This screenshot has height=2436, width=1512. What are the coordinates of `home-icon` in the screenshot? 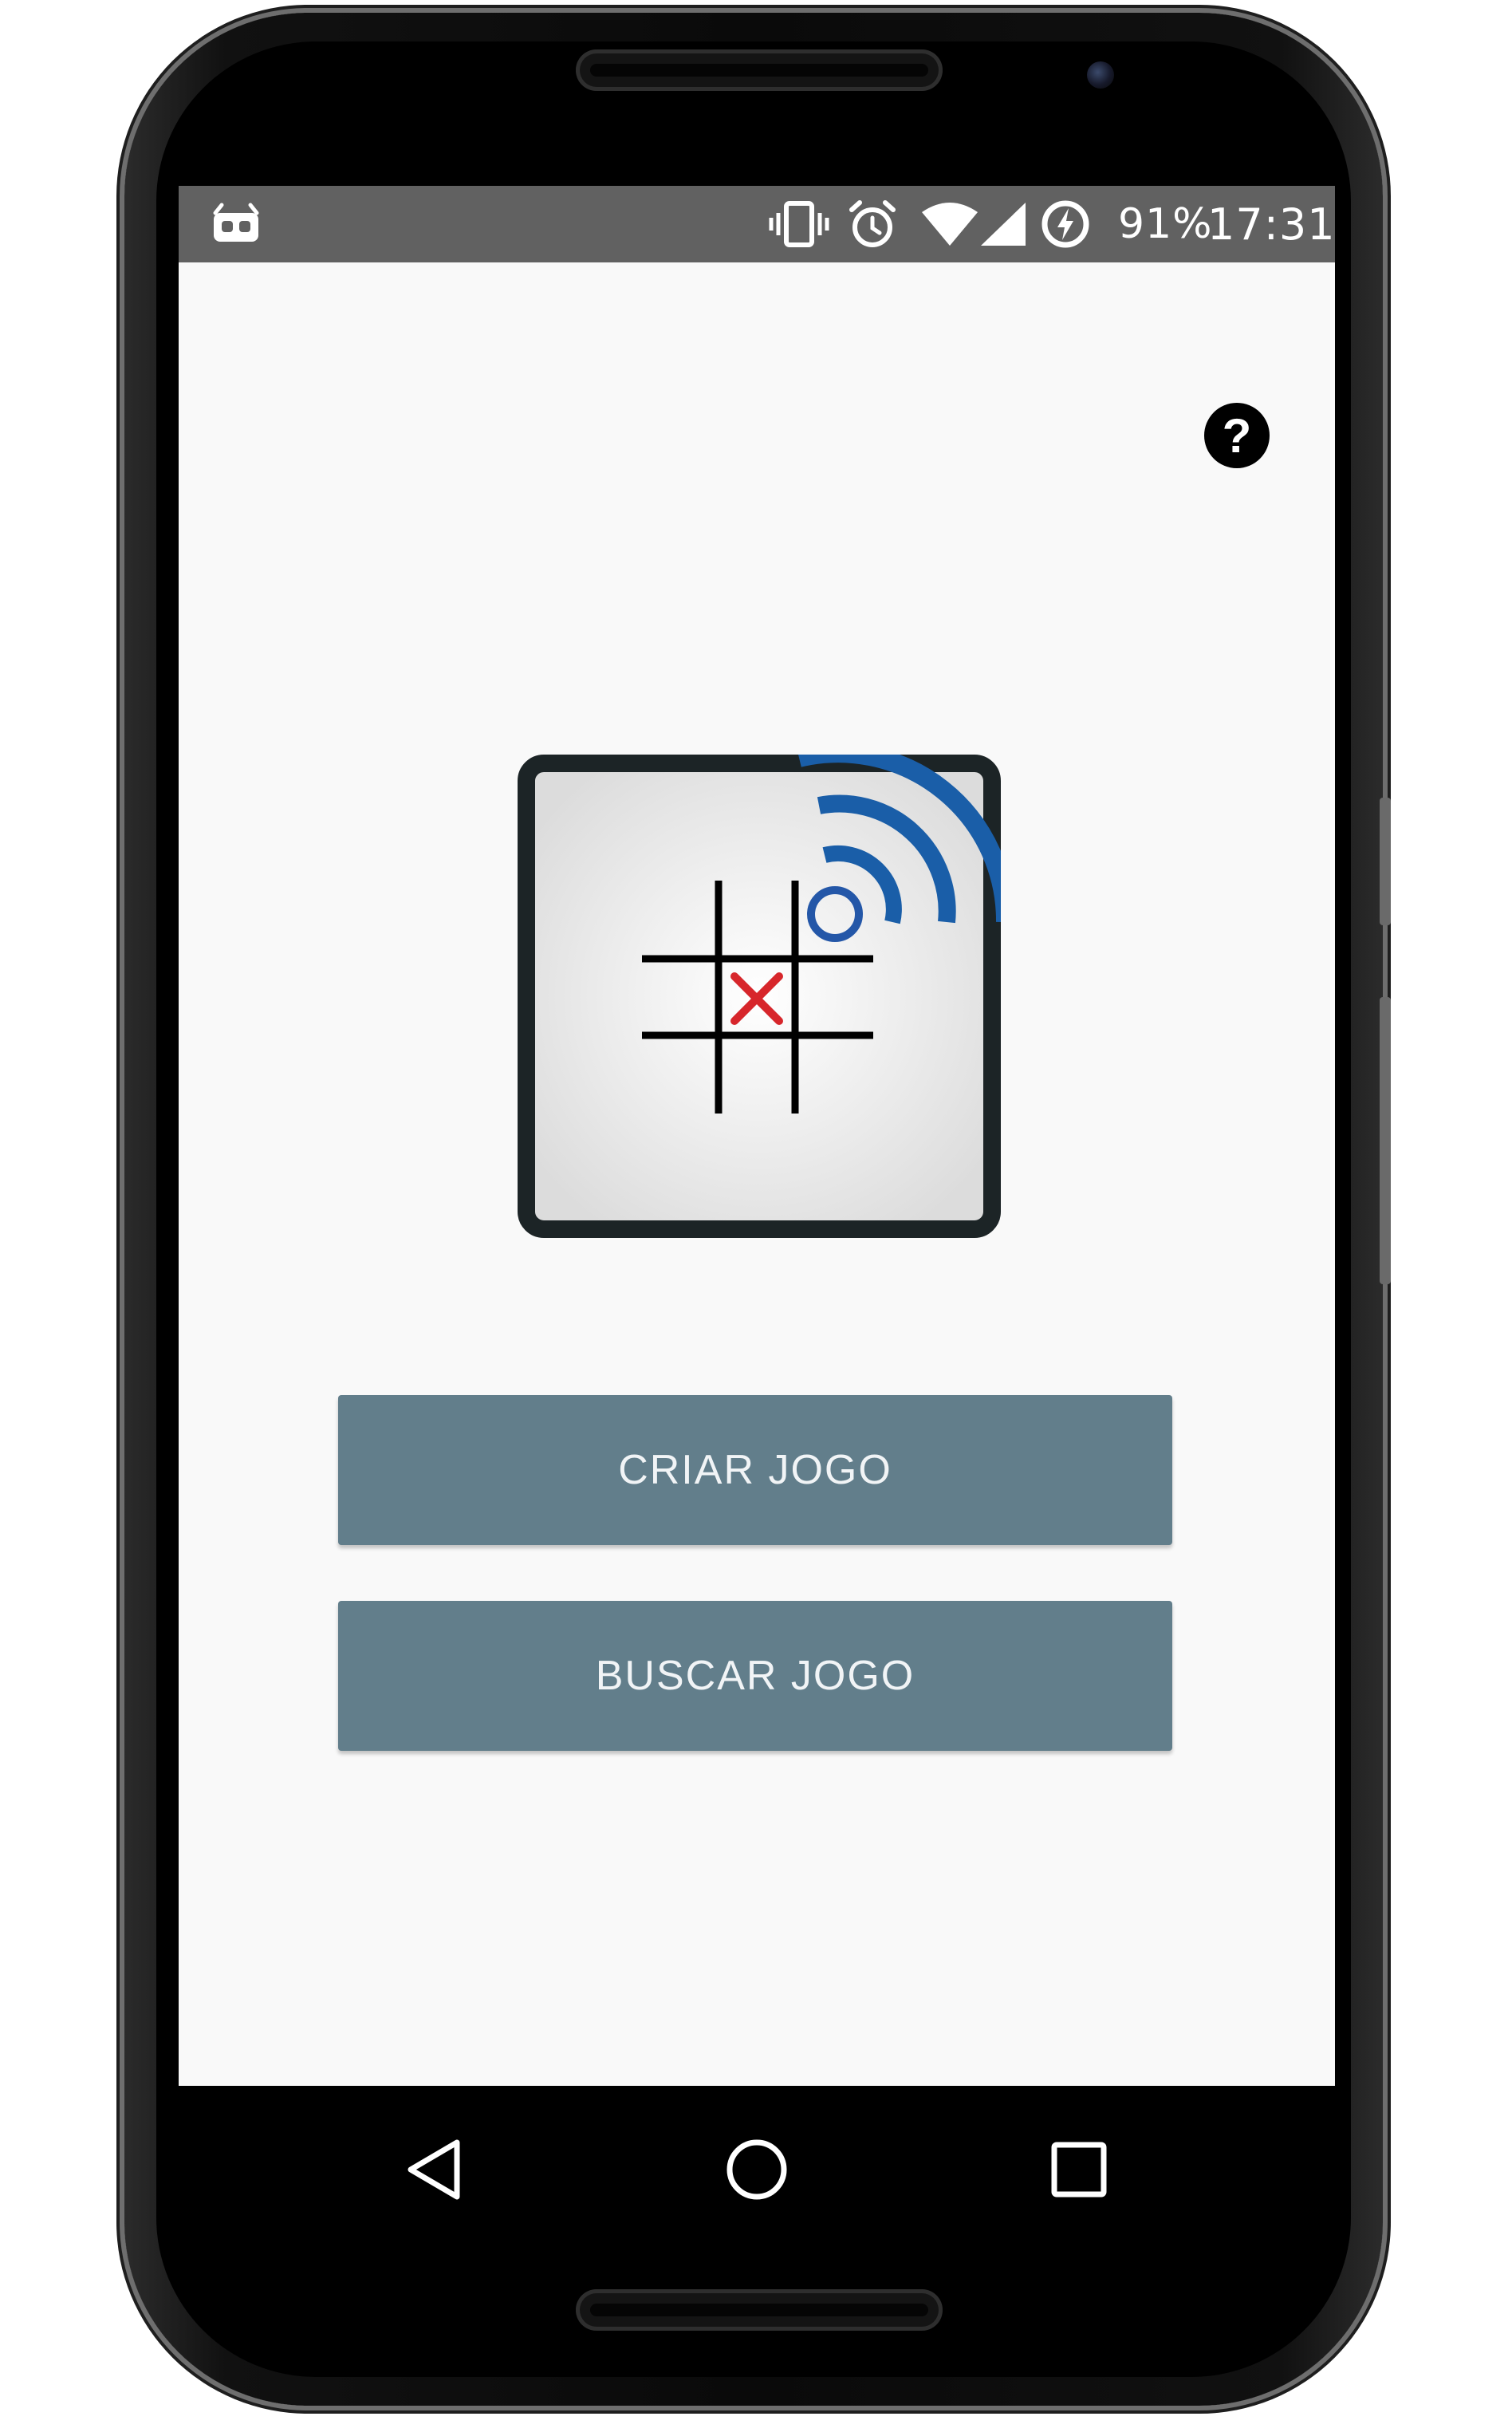 It's located at (756, 2170).